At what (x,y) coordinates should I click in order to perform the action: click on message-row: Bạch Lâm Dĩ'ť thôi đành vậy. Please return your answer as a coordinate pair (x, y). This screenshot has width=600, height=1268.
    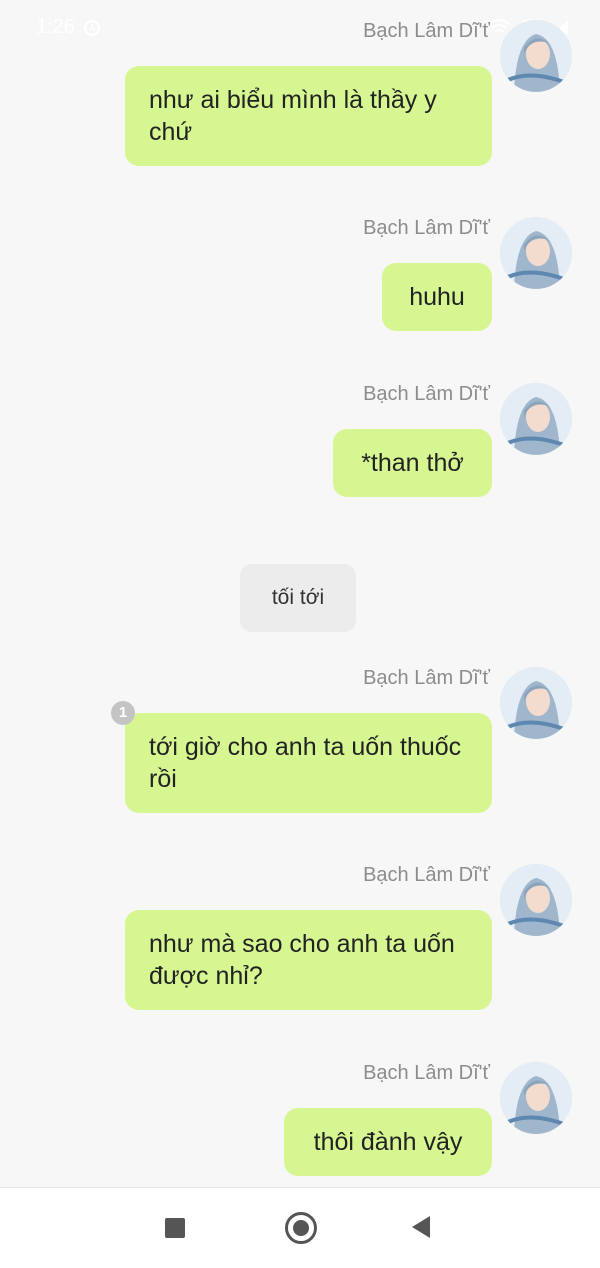
    Looking at the image, I should click on (300, 1122).